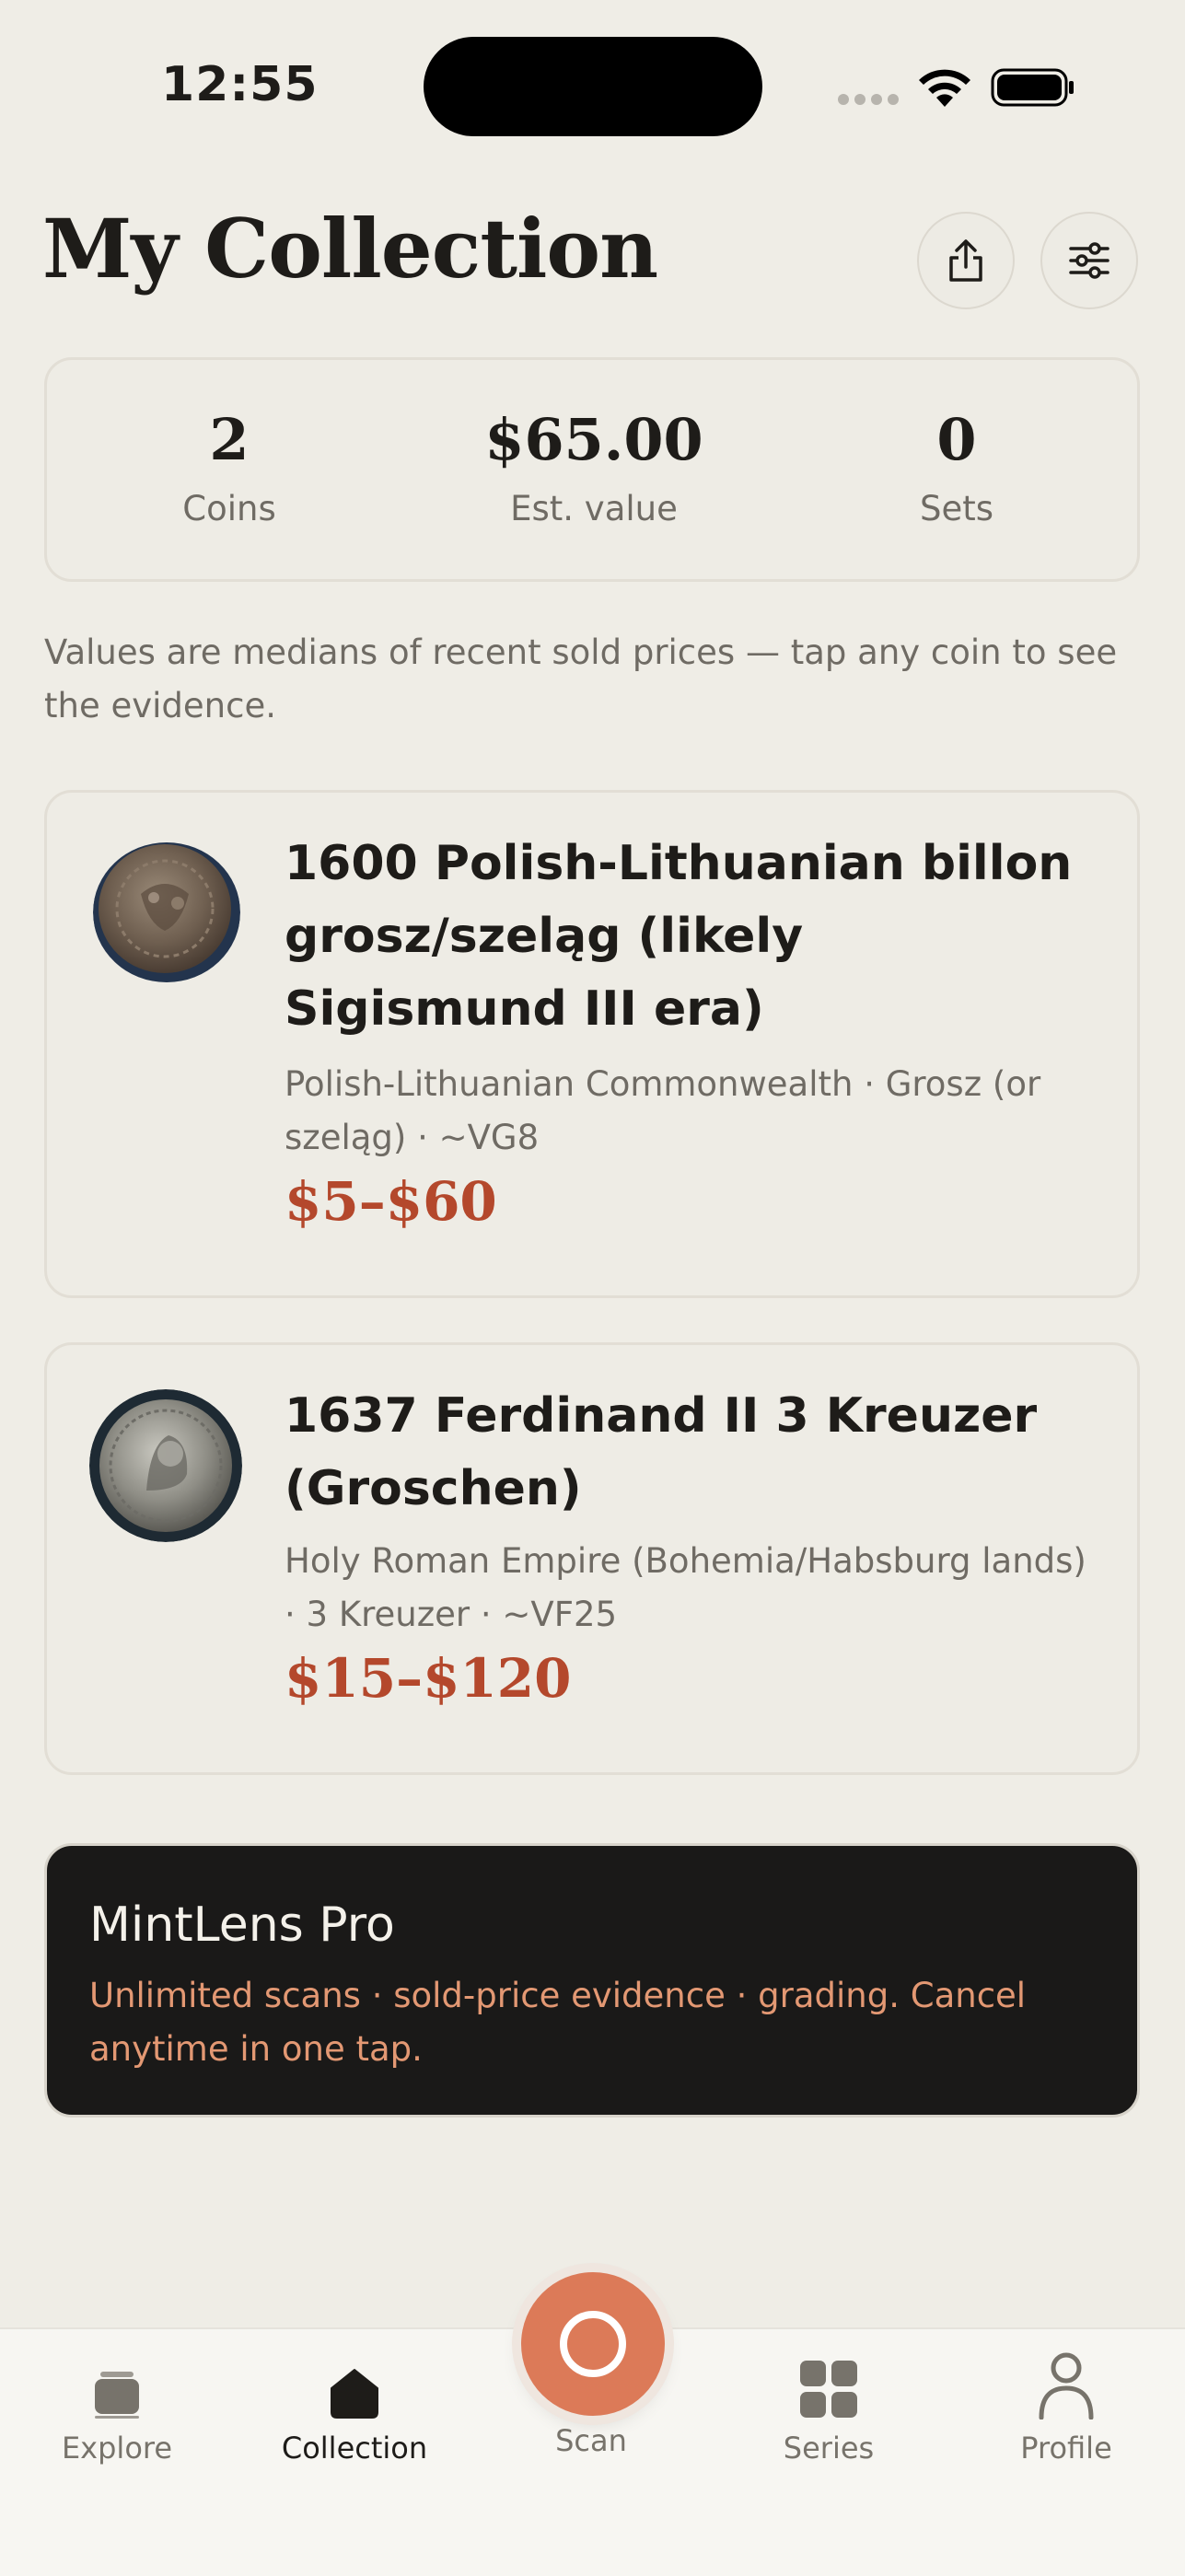 The image size is (1185, 2576). What do you see at coordinates (591, 2440) in the screenshot?
I see `tab-label-scan: Scan` at bounding box center [591, 2440].